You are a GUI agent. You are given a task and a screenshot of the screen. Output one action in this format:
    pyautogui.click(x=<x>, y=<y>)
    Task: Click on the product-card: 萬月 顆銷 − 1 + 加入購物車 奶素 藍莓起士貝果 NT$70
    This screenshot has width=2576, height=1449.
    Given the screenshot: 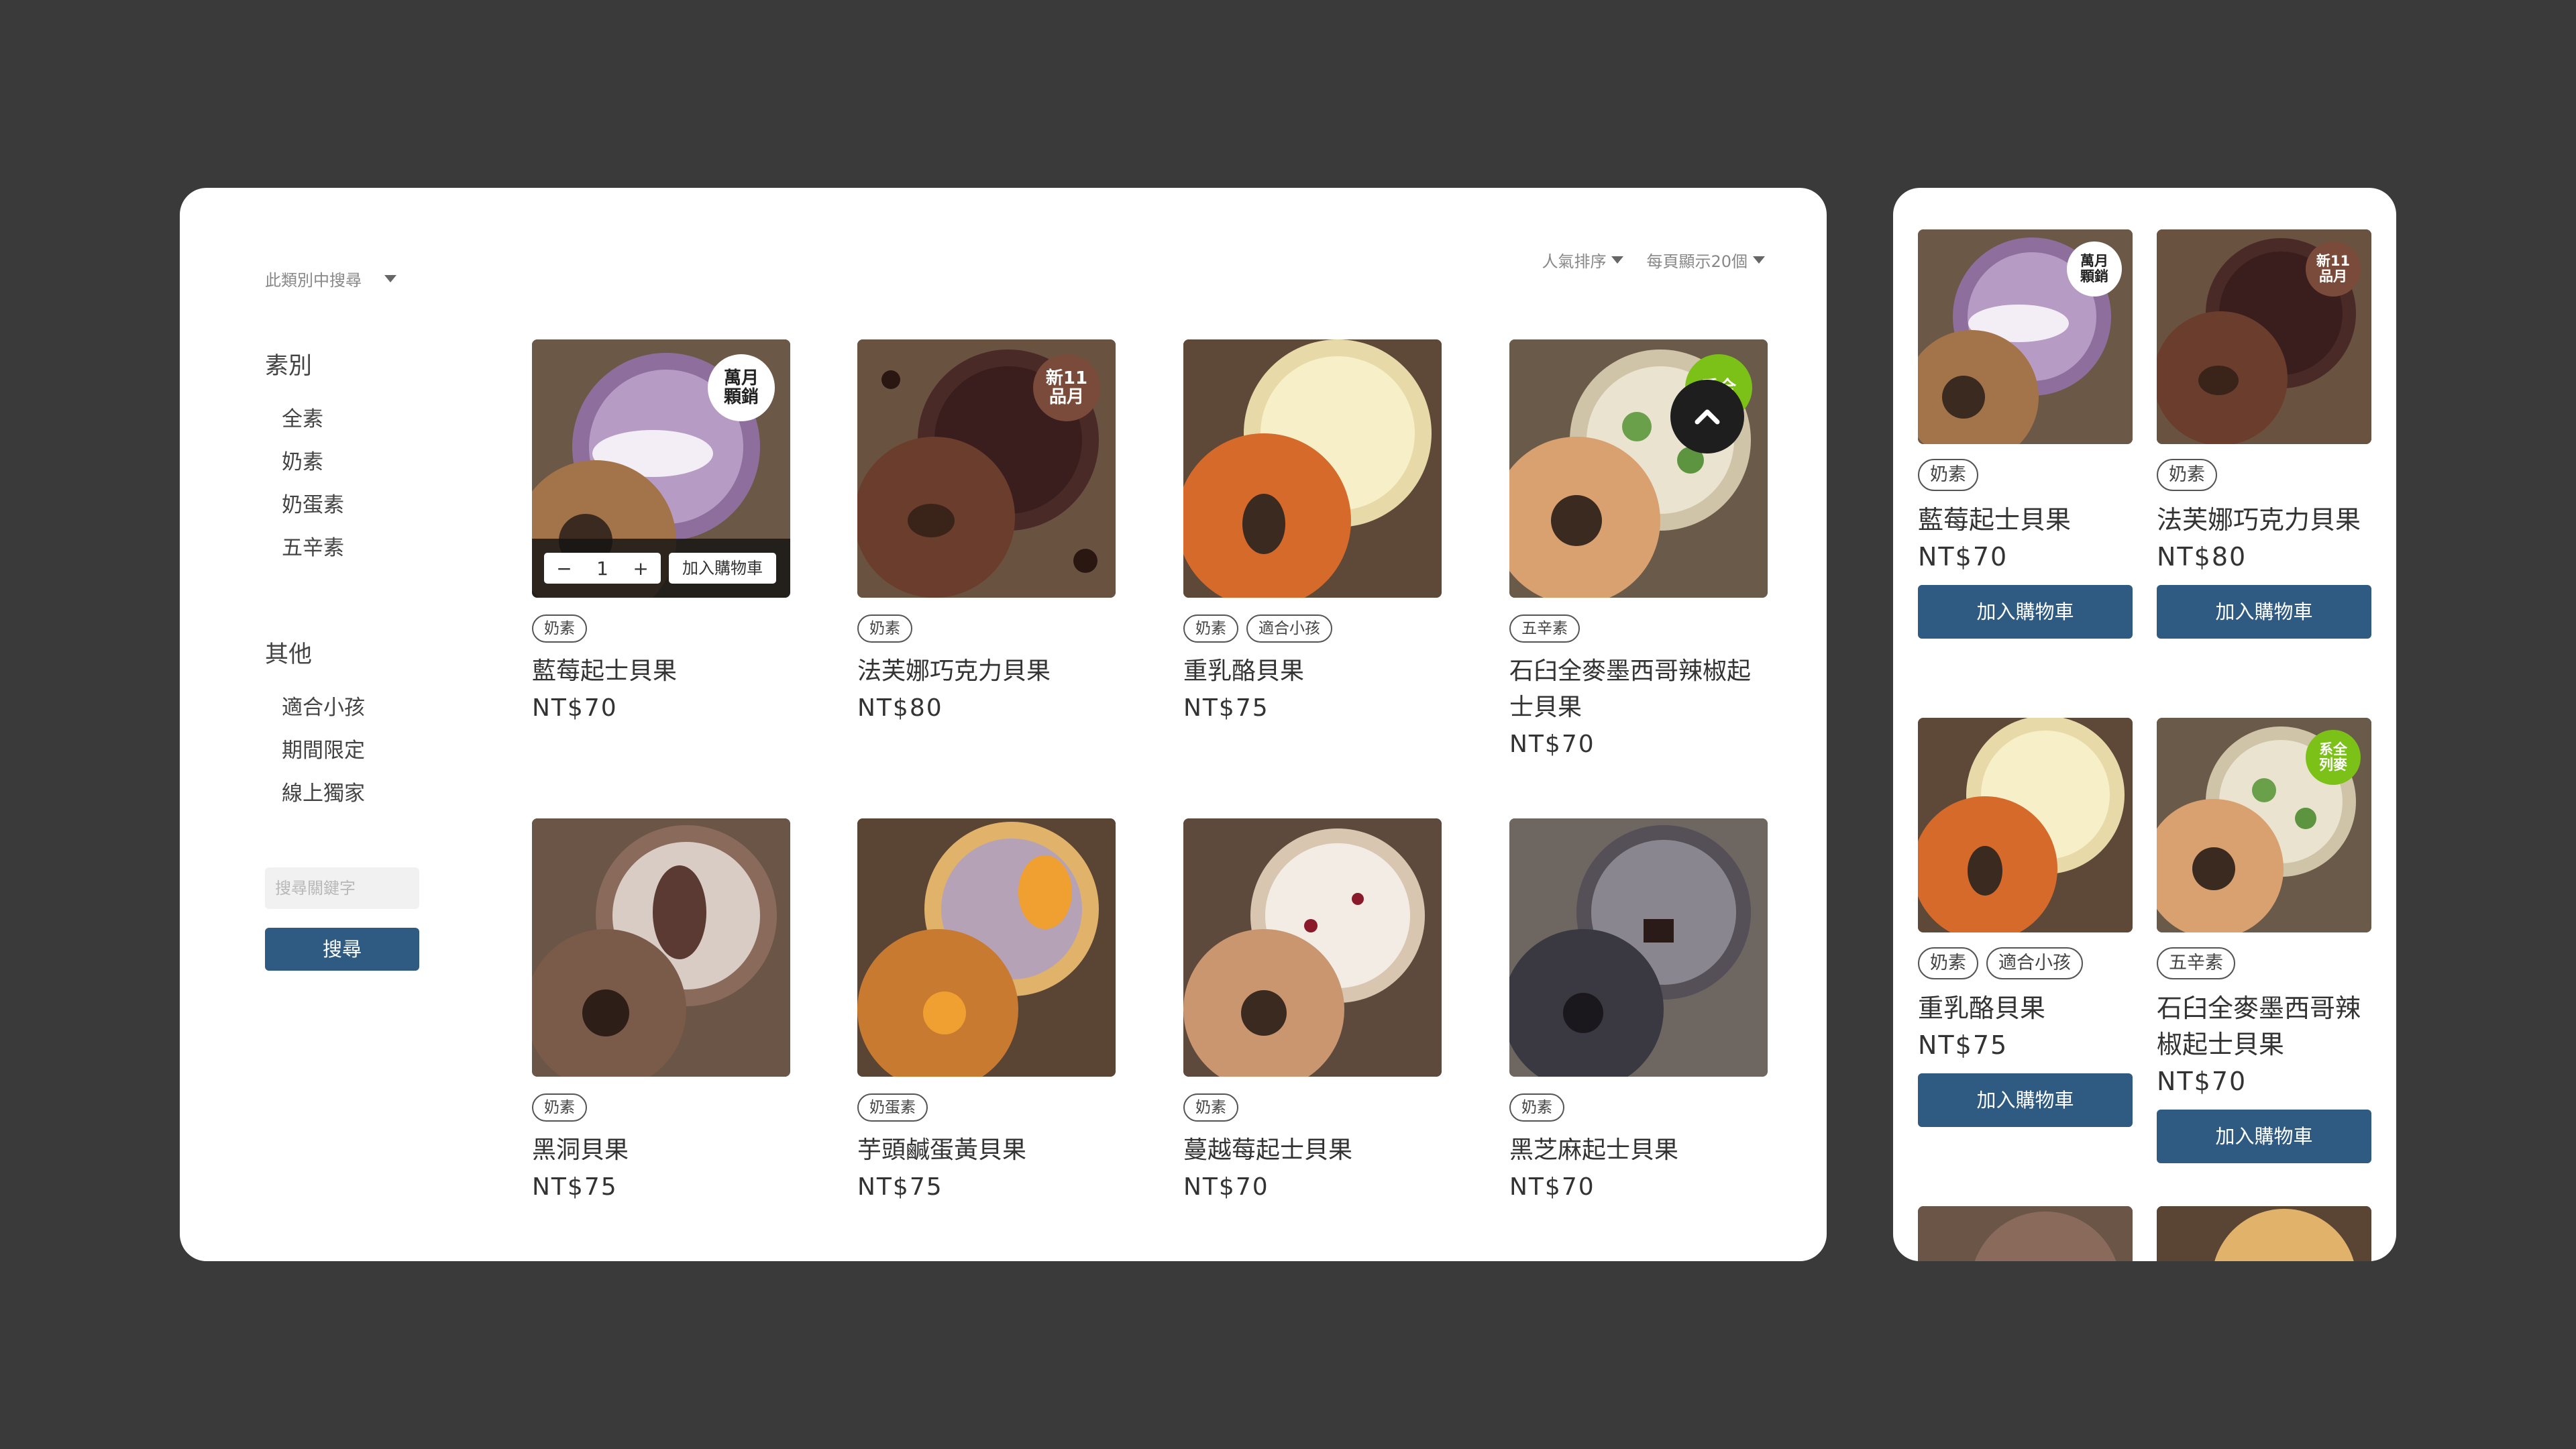 What is the action you would take?
    pyautogui.click(x=661, y=533)
    